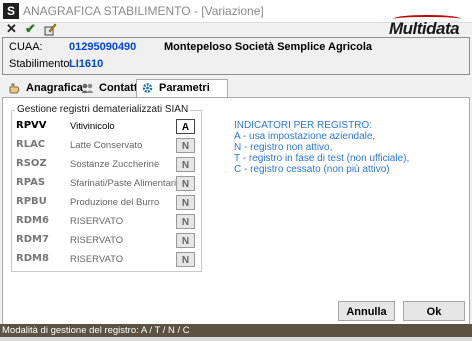 The height and width of the screenshot is (341, 472). Describe the element at coordinates (32, 239) in the screenshot. I see `register-code: RDM7` at that location.